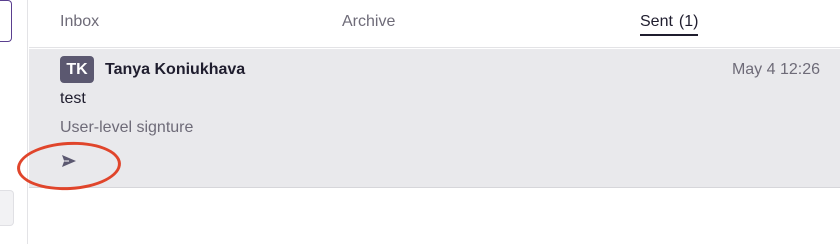 The width and height of the screenshot is (840, 244). Describe the element at coordinates (73, 98) in the screenshot. I see `message-subject: test` at that location.